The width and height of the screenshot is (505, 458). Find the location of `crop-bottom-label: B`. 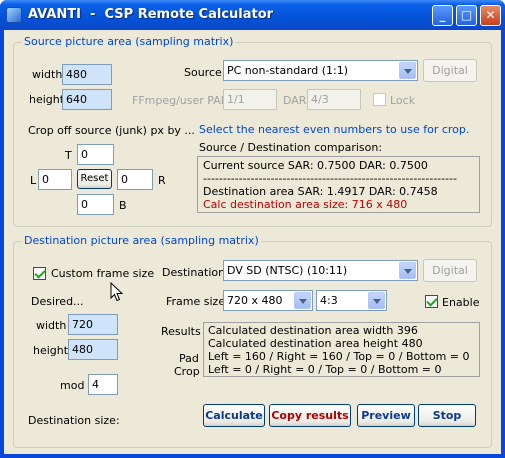

crop-bottom-label: B is located at coordinates (123, 205).